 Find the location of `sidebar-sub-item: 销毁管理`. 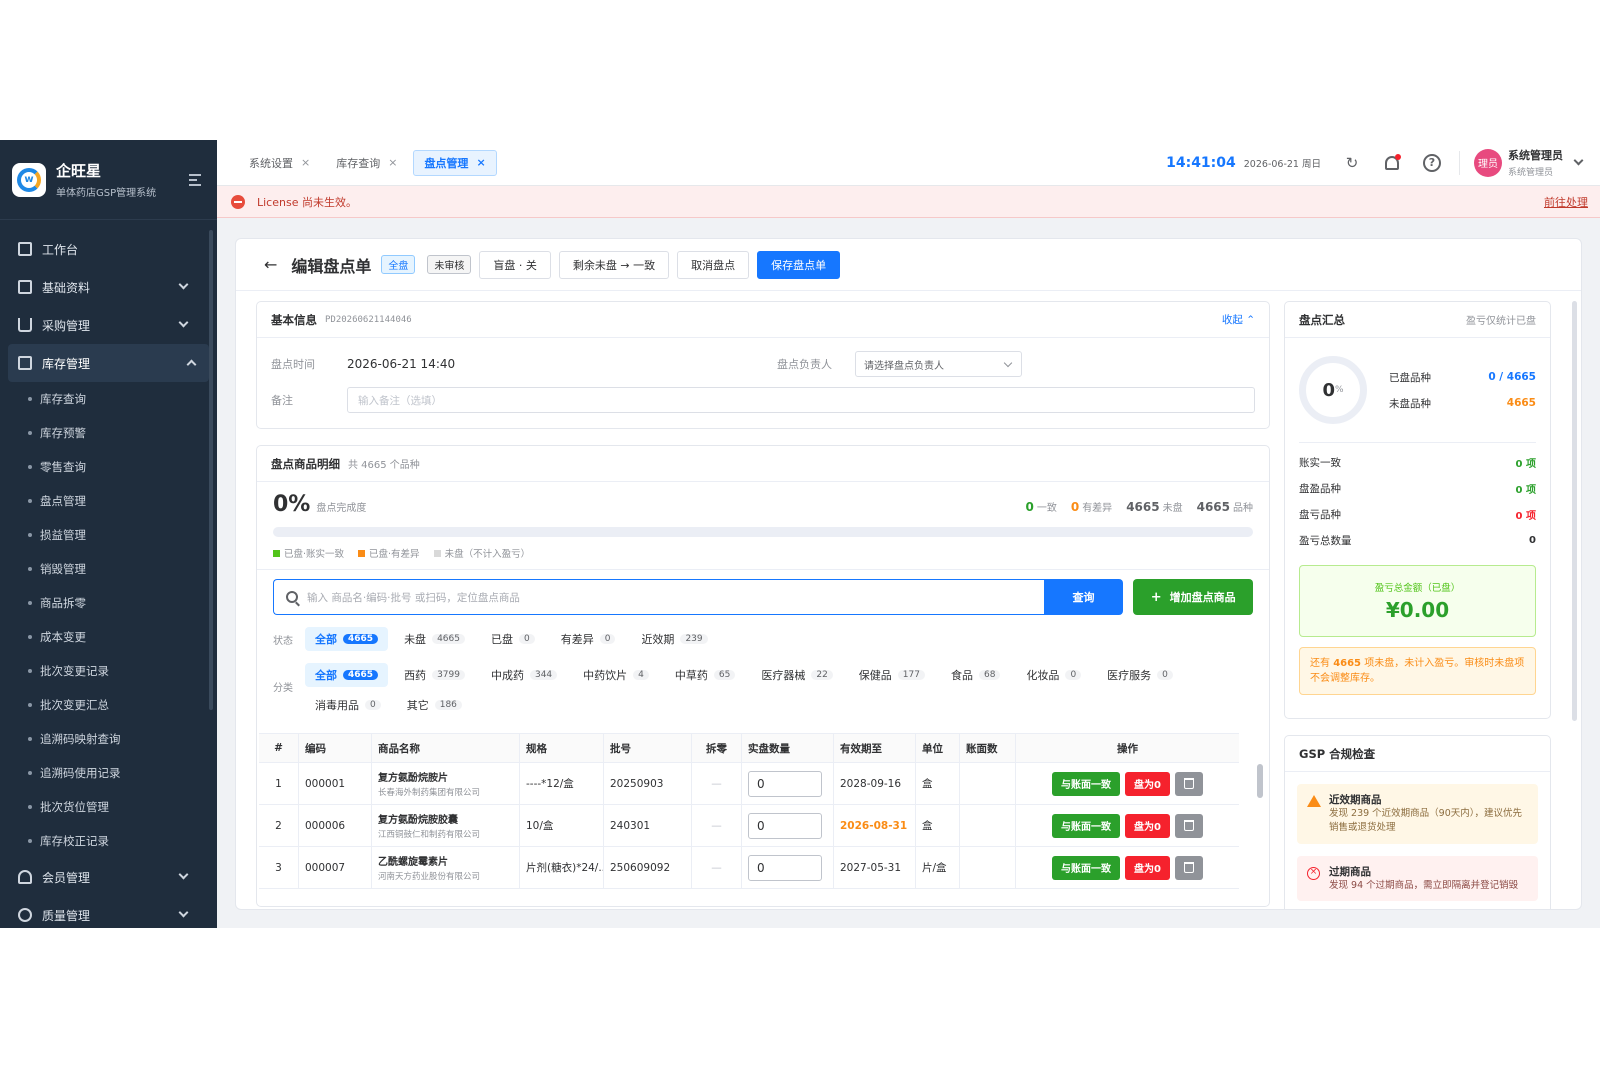

sidebar-sub-item: 销毁管理 is located at coordinates (108, 569).